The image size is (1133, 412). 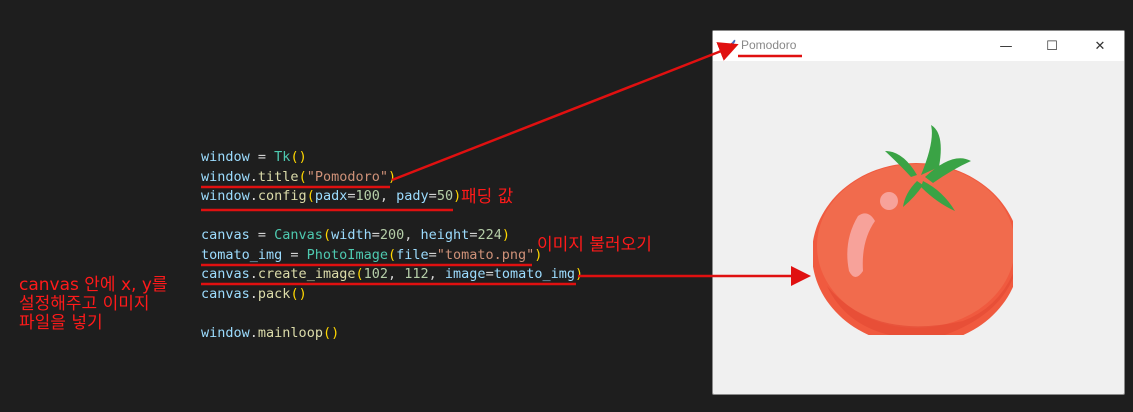 I want to click on code-token: 50, so click(x=445, y=196).